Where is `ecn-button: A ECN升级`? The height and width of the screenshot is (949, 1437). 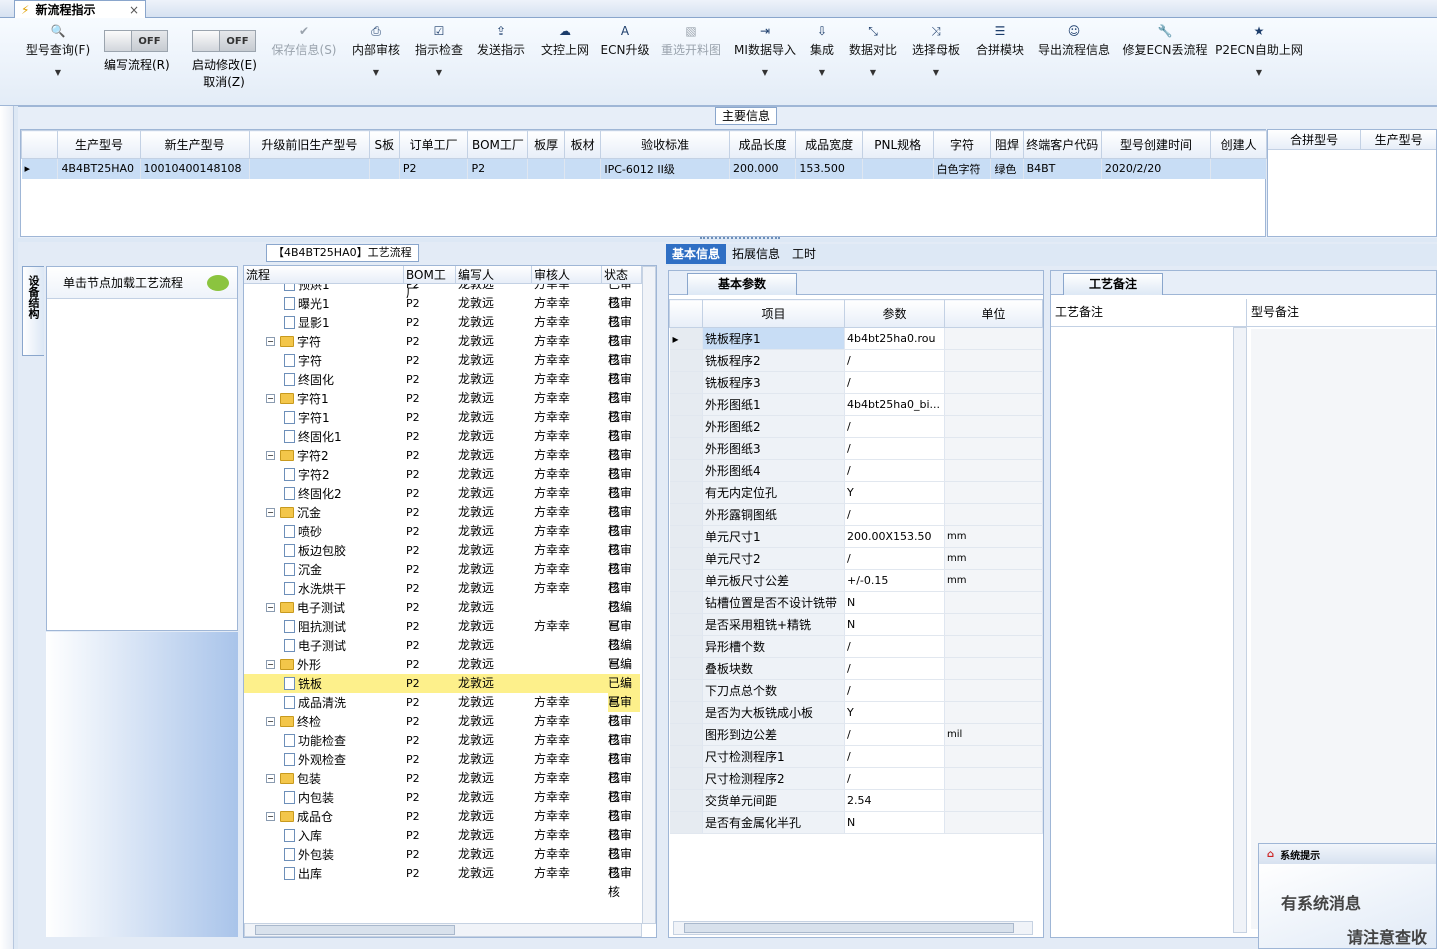
ecn-button: A ECN升级 is located at coordinates (625, 38).